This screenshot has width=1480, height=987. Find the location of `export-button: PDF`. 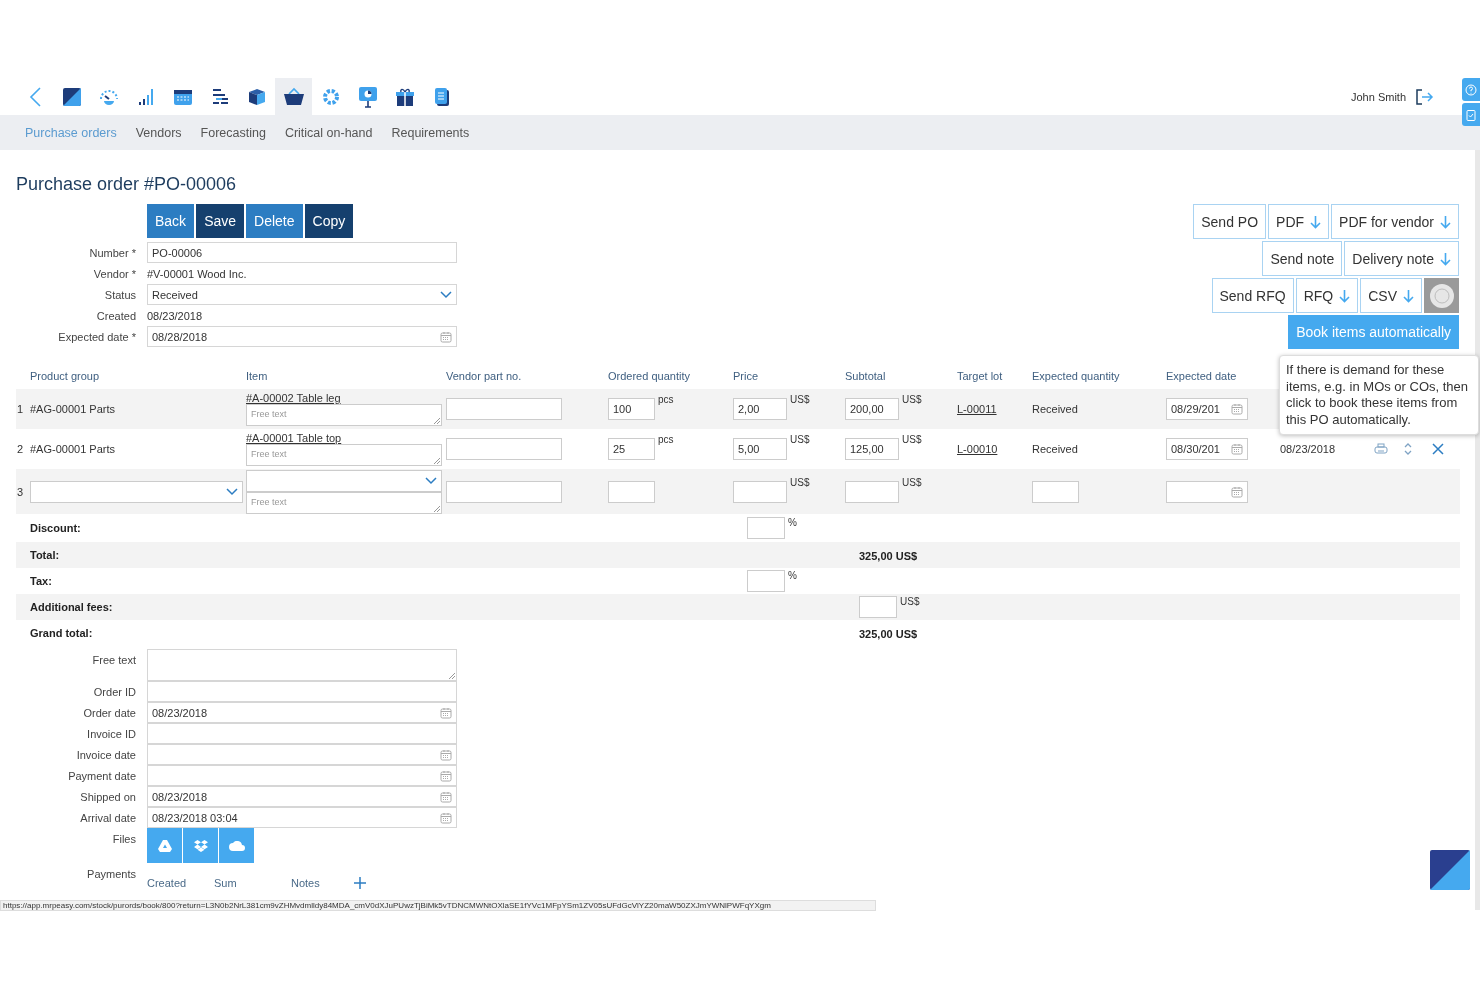

export-button: PDF is located at coordinates (1299, 221).